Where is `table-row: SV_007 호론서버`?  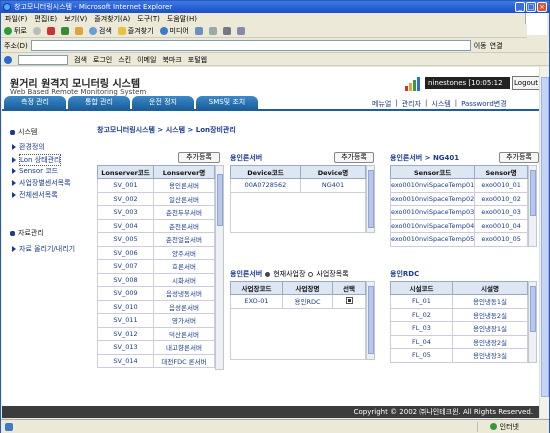
table-row: SV_007 호론서버 is located at coordinates (156, 266).